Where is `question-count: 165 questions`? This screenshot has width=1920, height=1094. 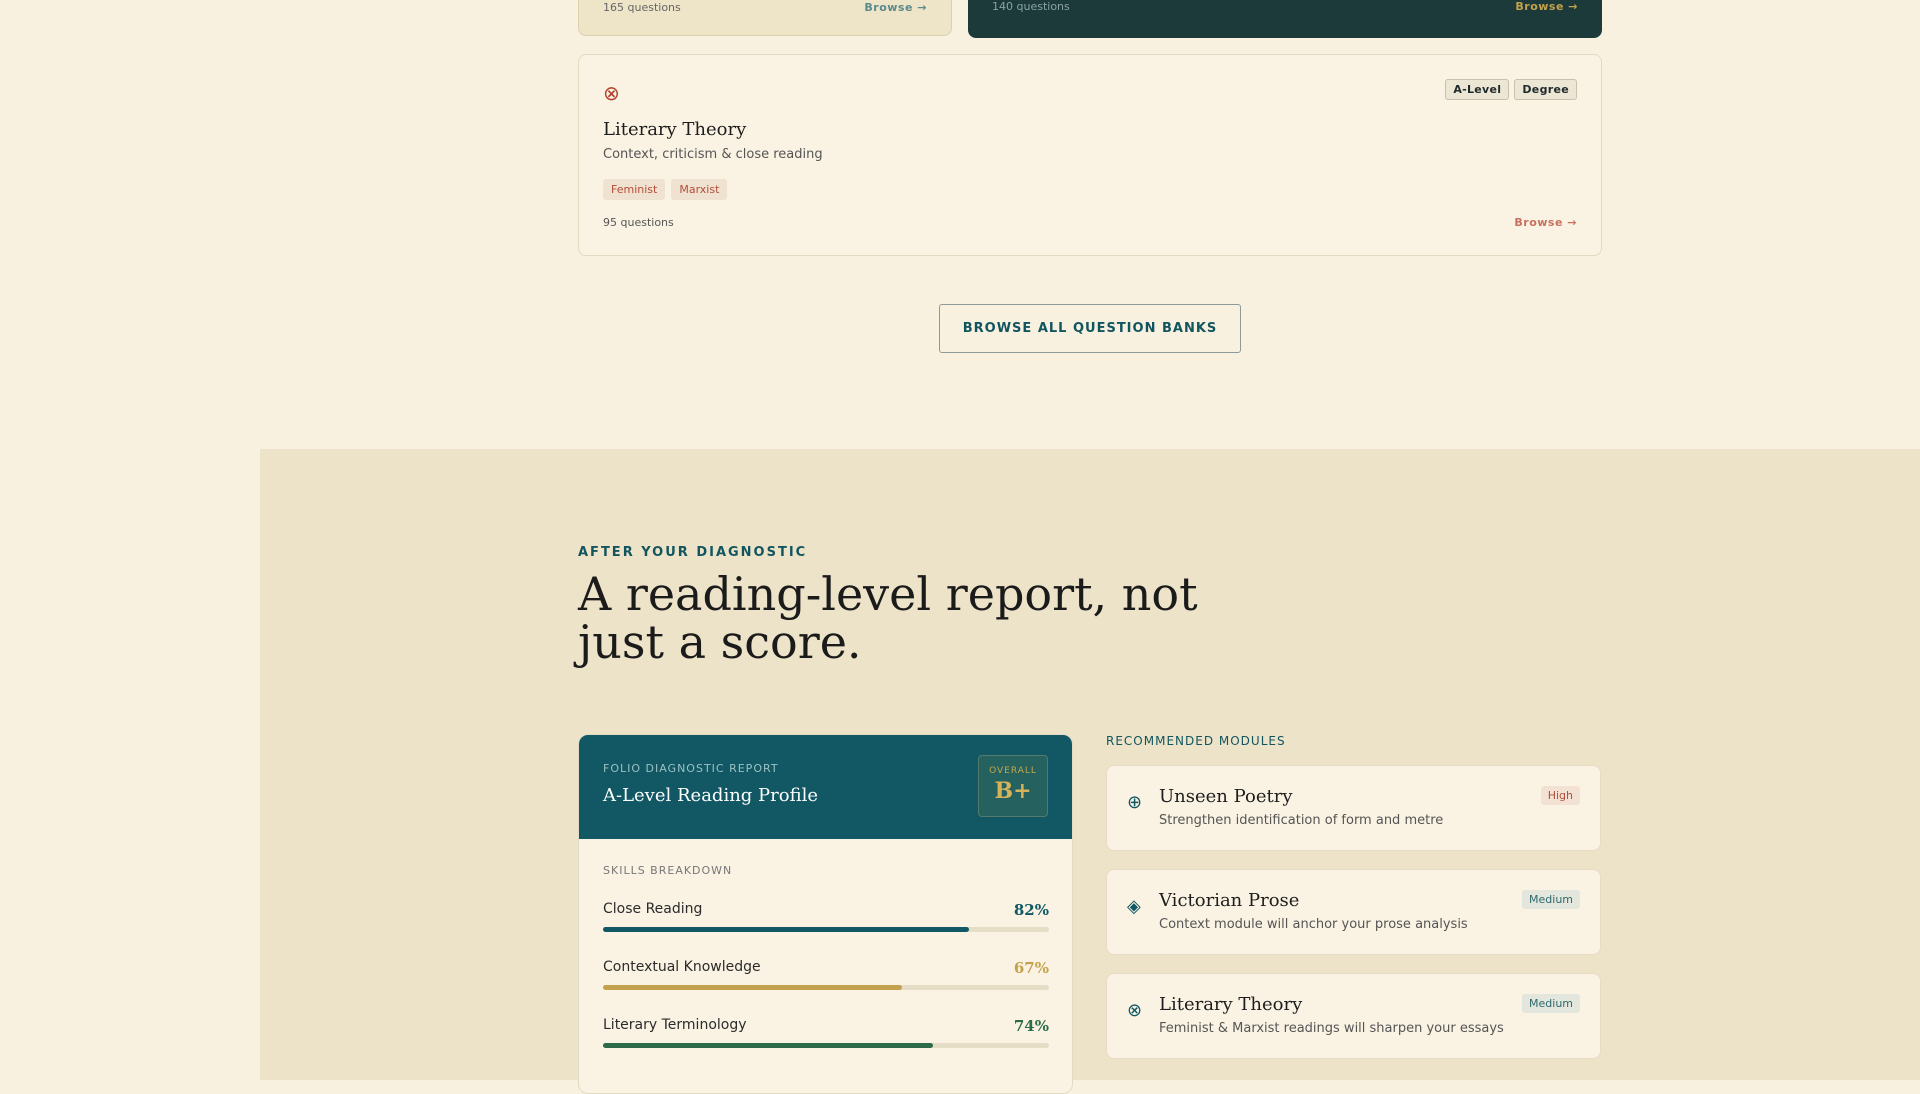 question-count: 165 questions is located at coordinates (642, 7).